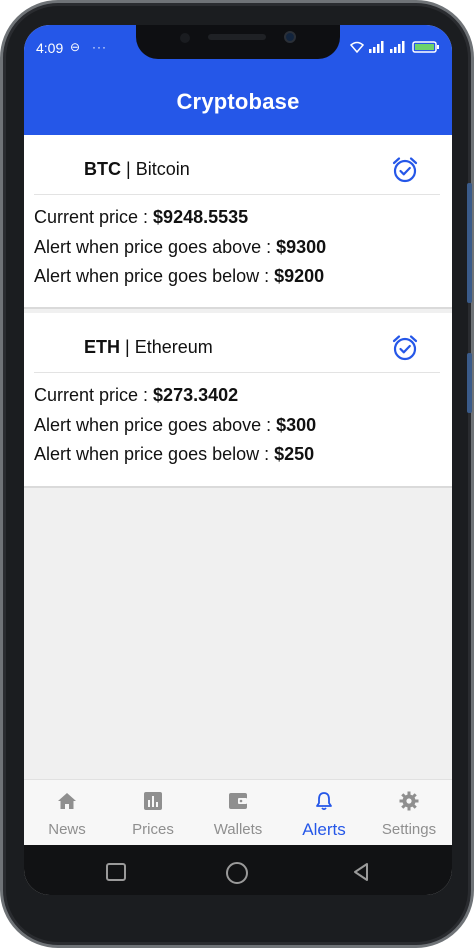 The height and width of the screenshot is (948, 474). What do you see at coordinates (357, 47) in the screenshot?
I see `wifi-icon` at bounding box center [357, 47].